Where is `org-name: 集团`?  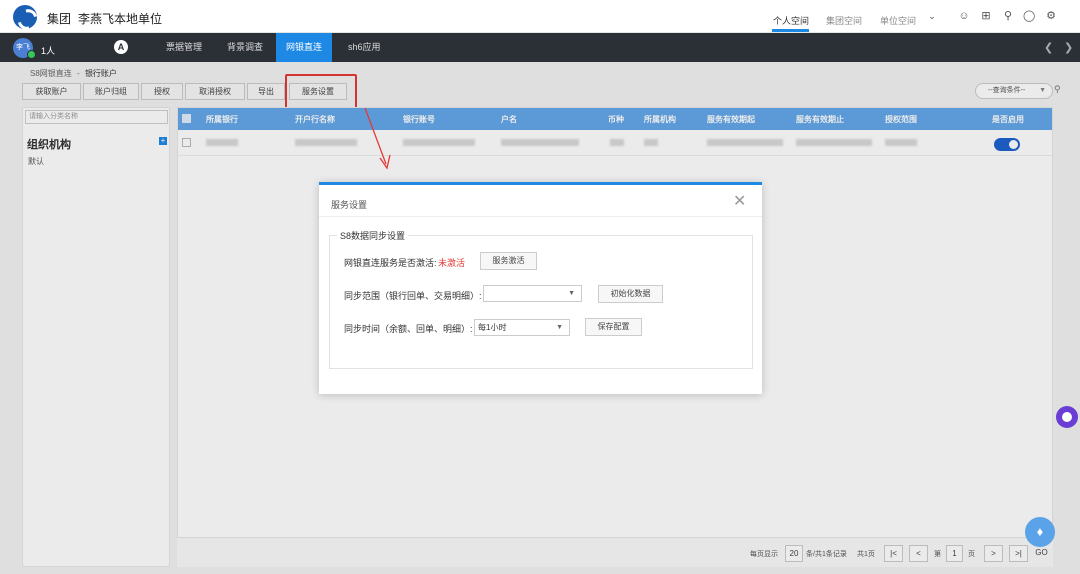
org-name: 集团 is located at coordinates (59, 19).